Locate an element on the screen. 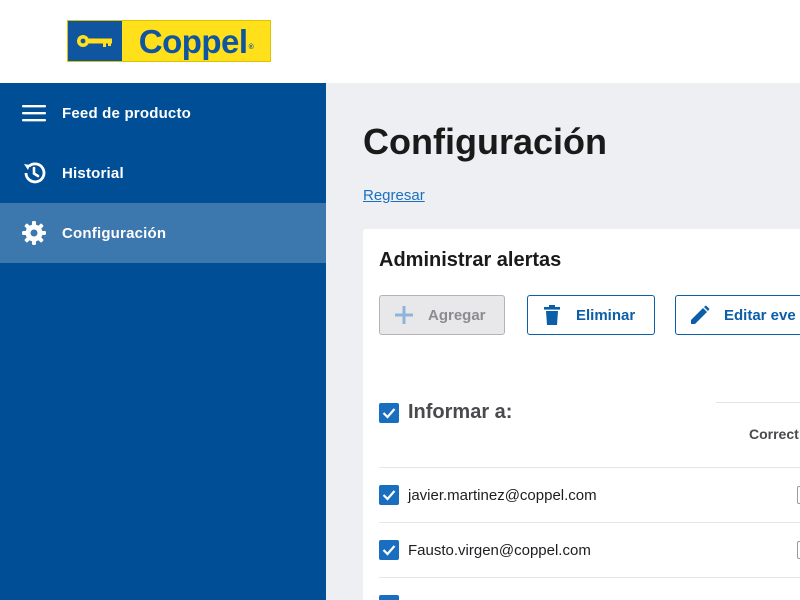  edit-event-button: Editar eve is located at coordinates (737, 315).